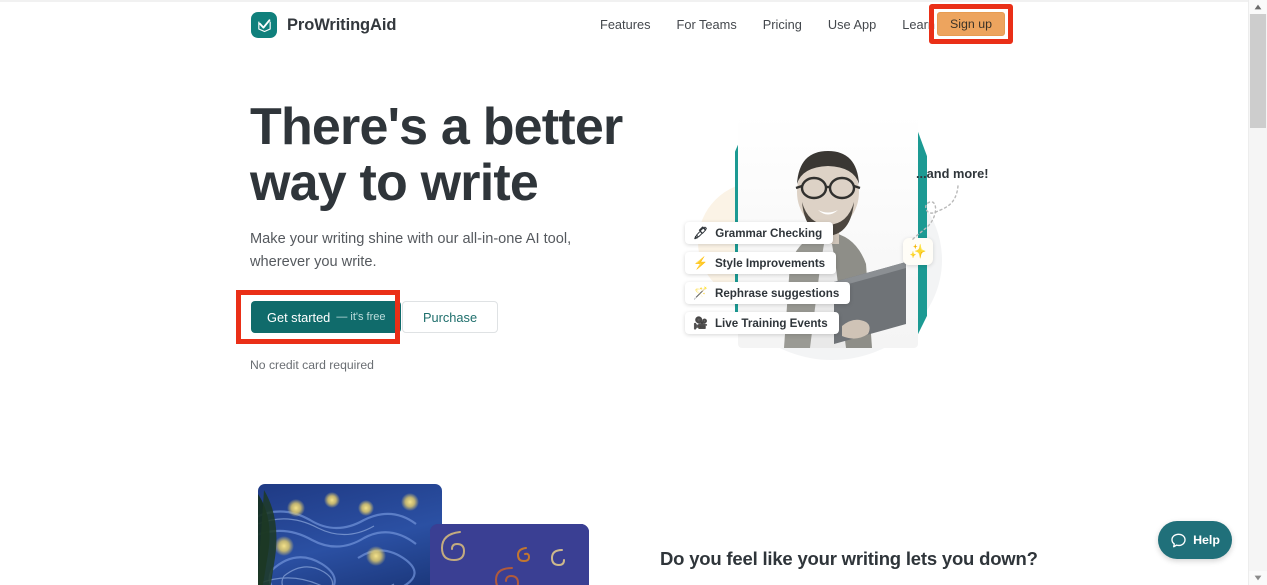 This screenshot has height=585, width=1267. Describe the element at coordinates (707, 24) in the screenshot. I see `nav-item-for-teams: For Teams` at that location.